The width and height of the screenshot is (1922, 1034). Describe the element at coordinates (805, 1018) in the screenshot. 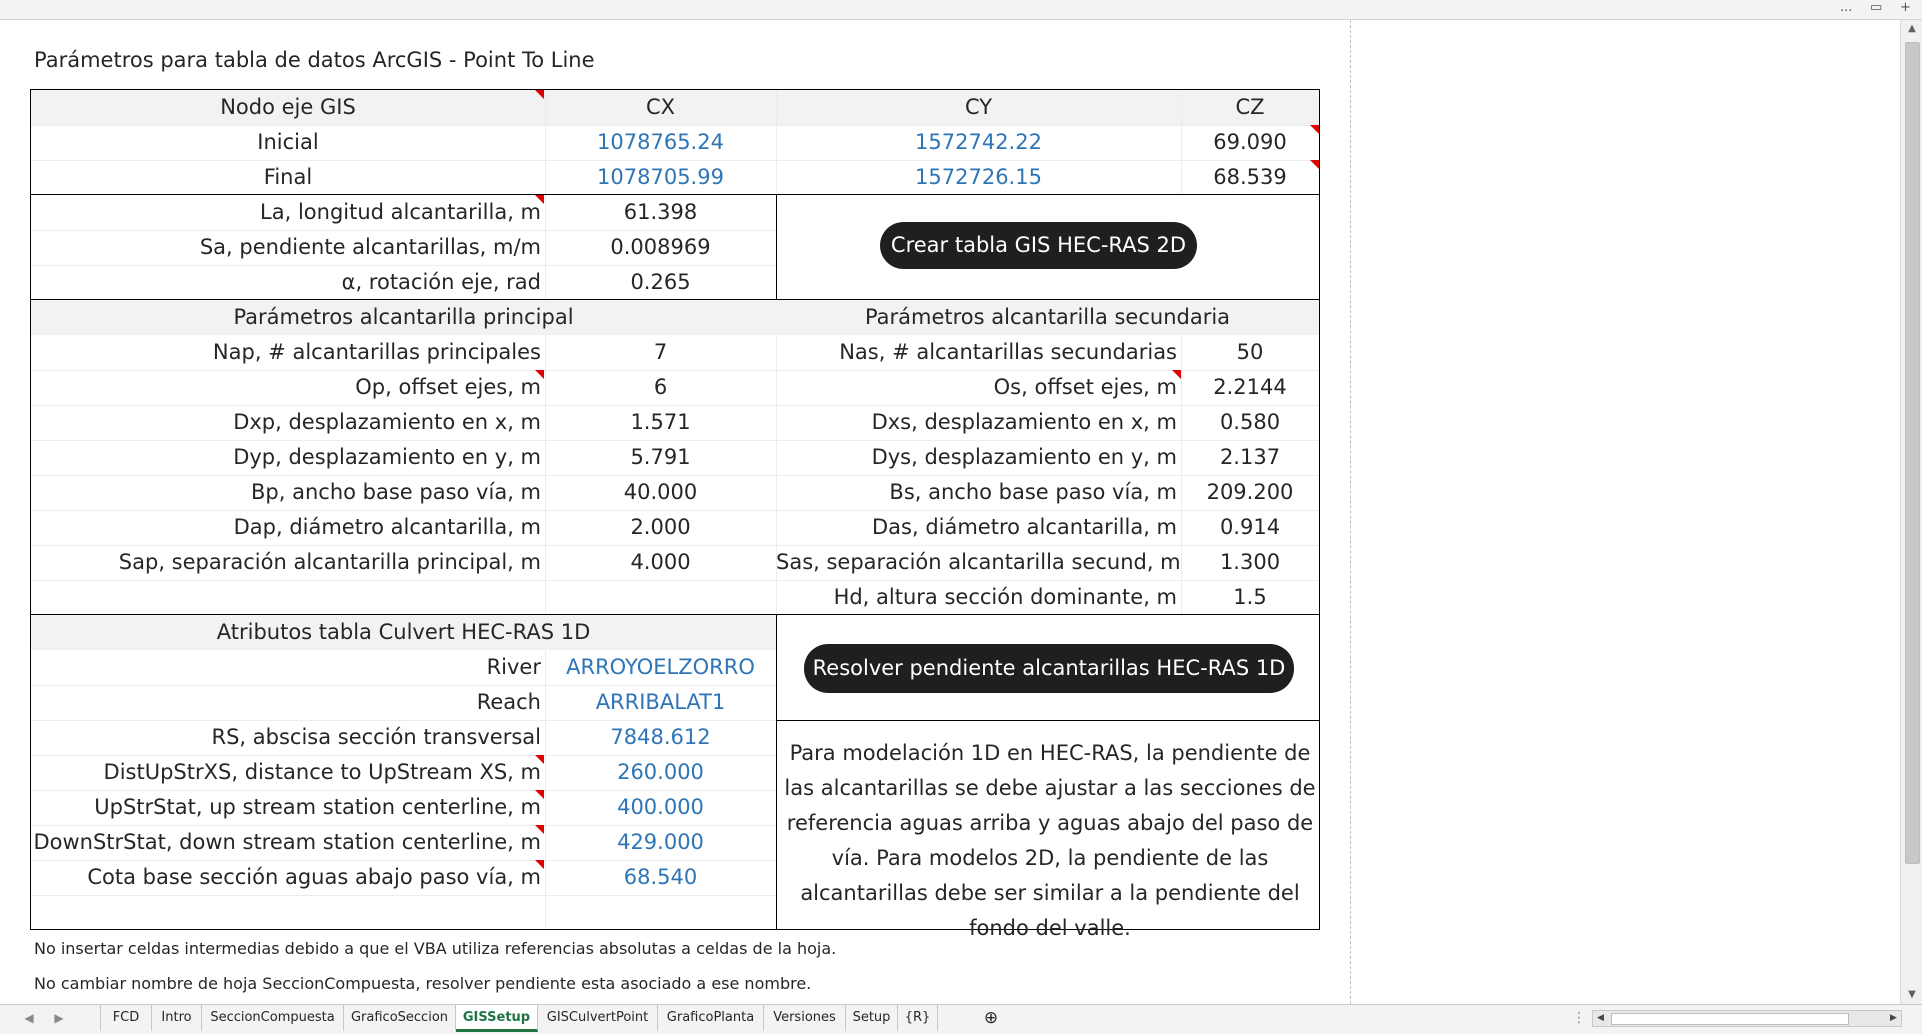

I see `tab-versiones: Versiones` at that location.